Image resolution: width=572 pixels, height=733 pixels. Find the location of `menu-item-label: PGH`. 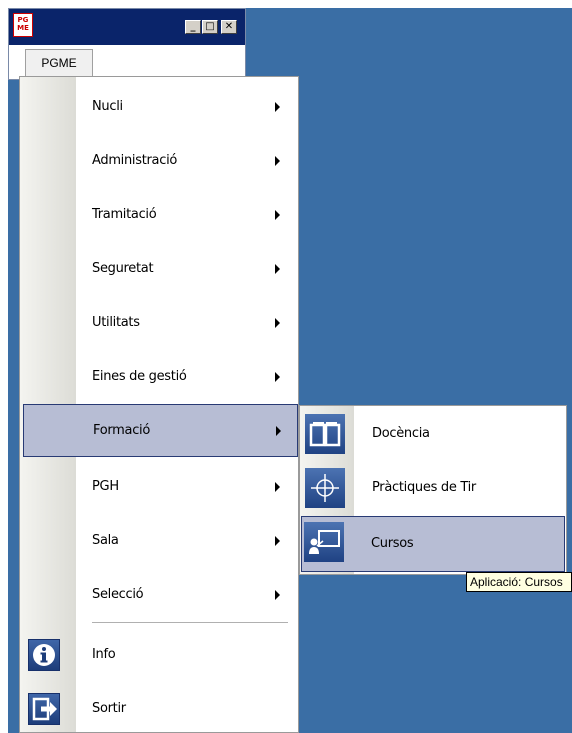

menu-item-label: PGH is located at coordinates (105, 486).